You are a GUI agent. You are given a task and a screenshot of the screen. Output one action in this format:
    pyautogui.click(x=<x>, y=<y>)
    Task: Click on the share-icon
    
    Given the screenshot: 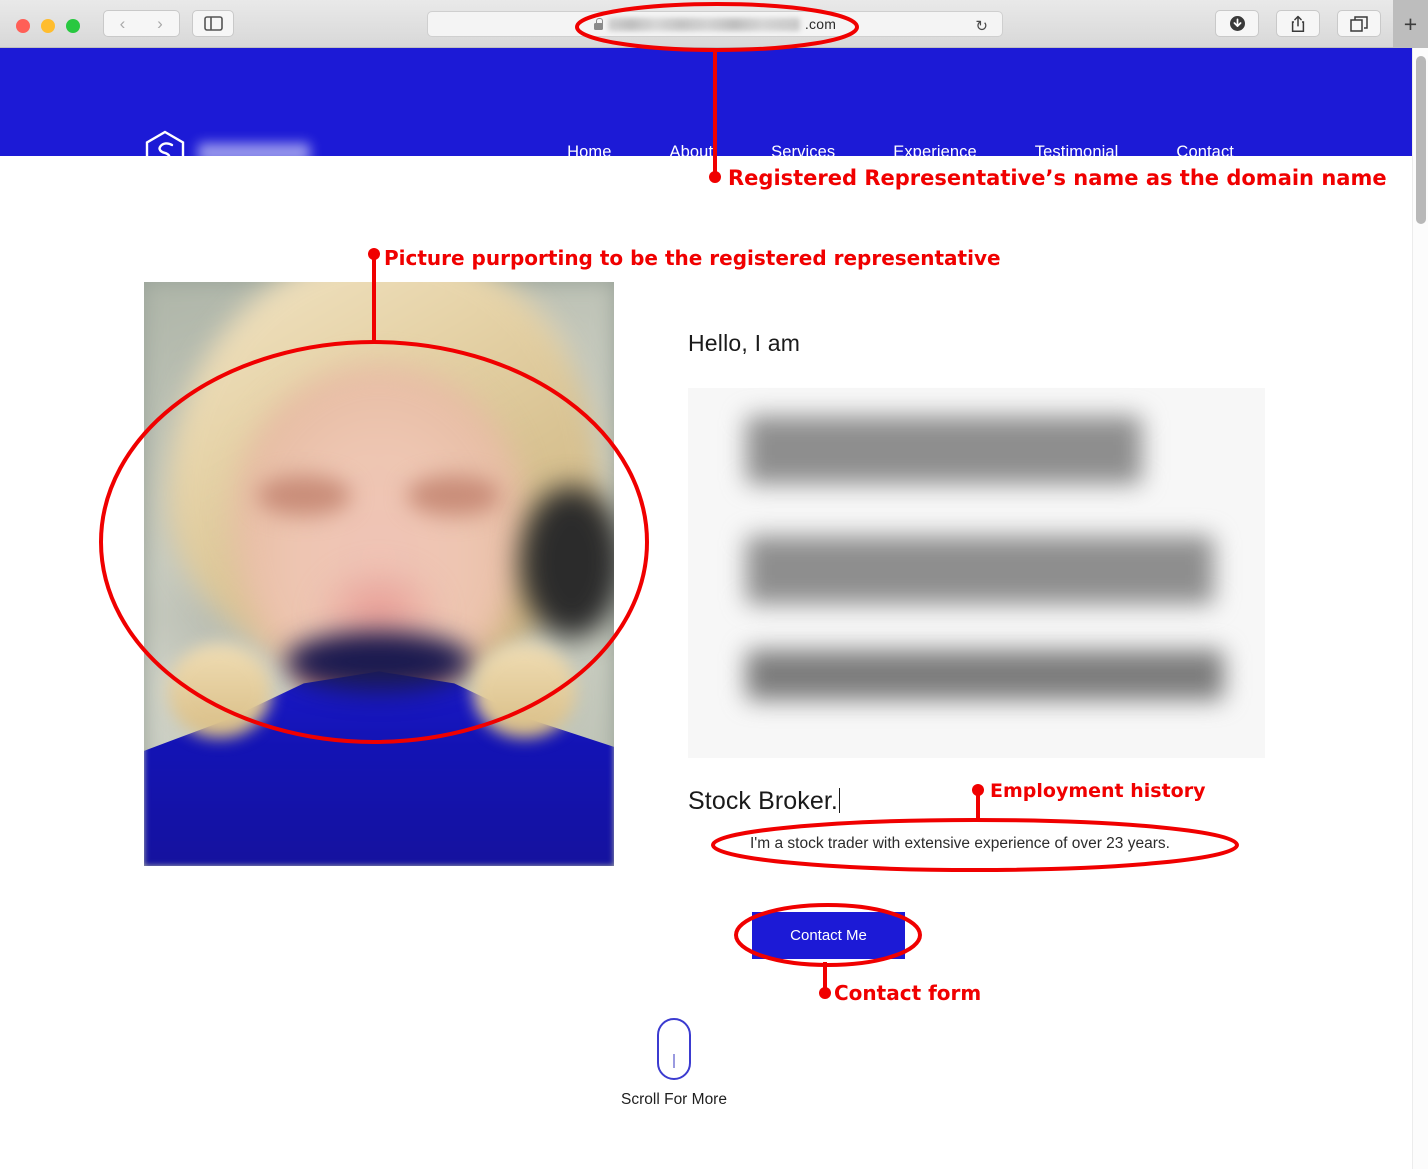 What is the action you would take?
    pyautogui.click(x=1298, y=23)
    